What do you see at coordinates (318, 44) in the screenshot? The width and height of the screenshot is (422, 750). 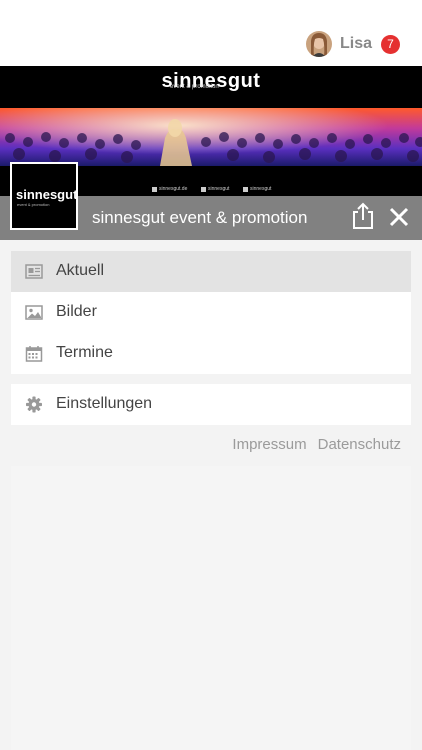 I see `avatar` at bounding box center [318, 44].